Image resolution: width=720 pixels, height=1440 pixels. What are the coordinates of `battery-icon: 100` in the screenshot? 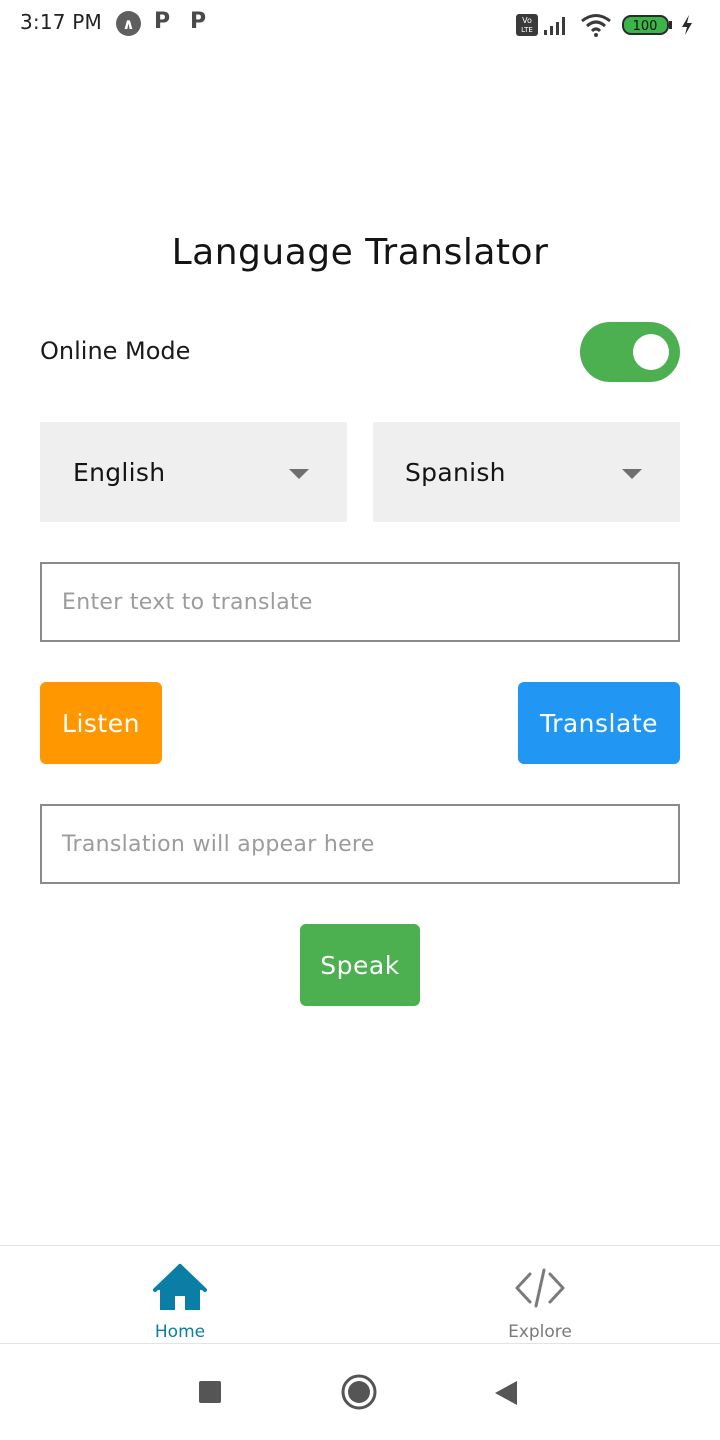 It's located at (647, 25).